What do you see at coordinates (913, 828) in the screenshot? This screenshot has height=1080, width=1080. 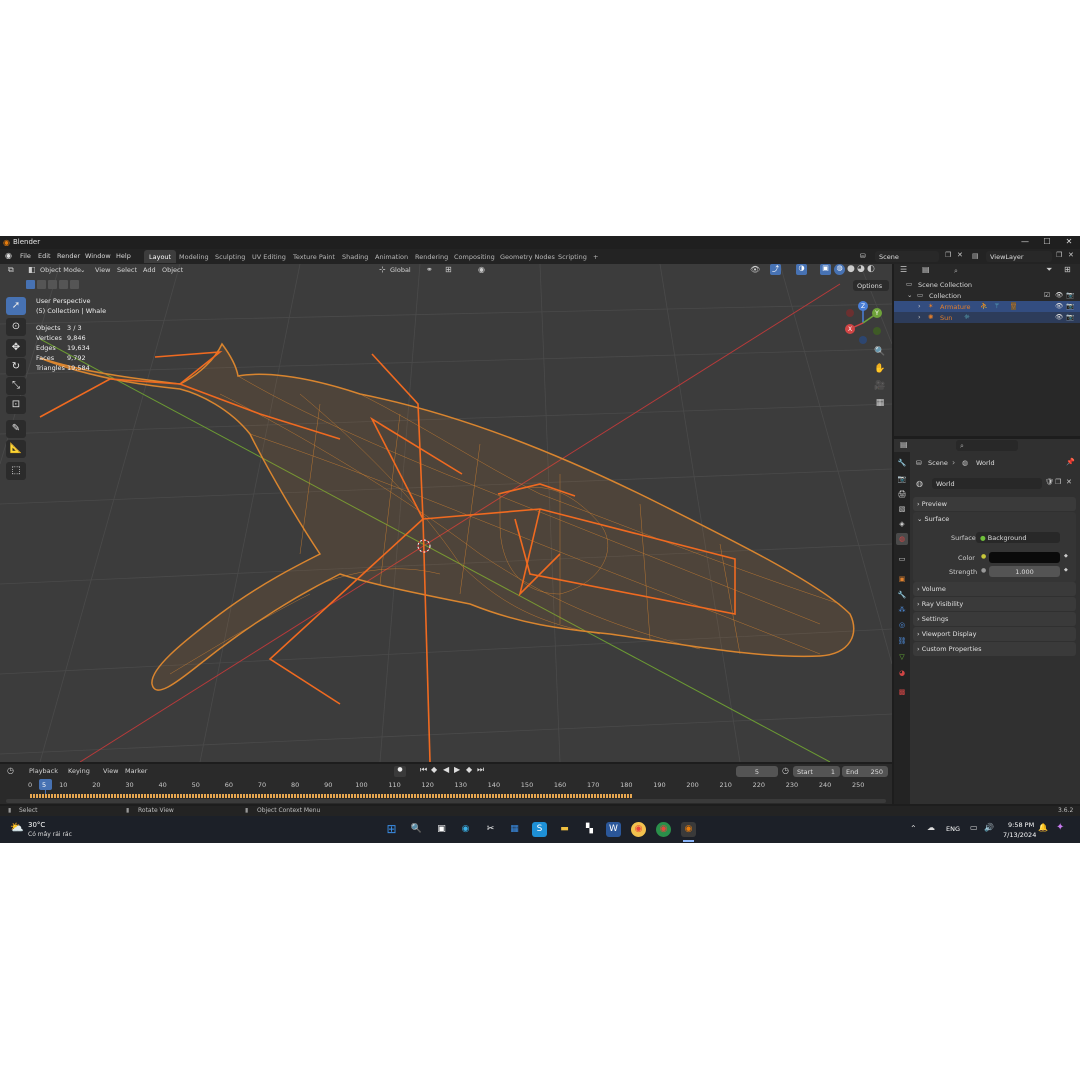 I see `show-hidden-icons-icon: ⌃` at bounding box center [913, 828].